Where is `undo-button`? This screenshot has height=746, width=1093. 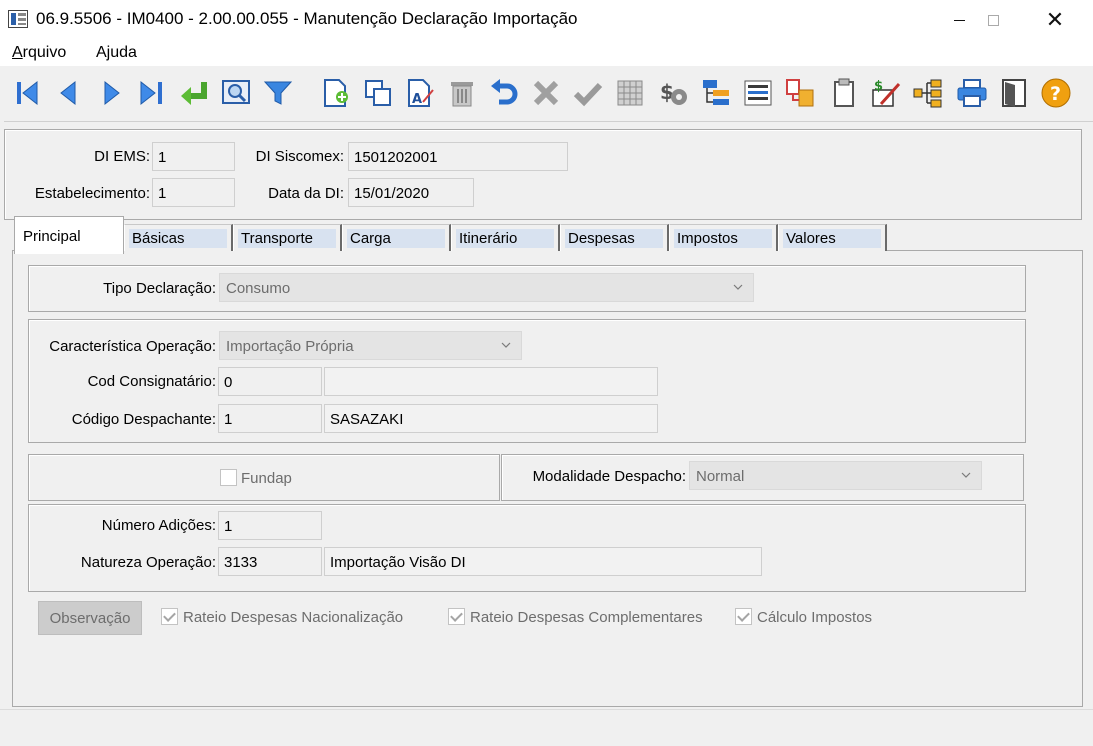 undo-button is located at coordinates (504, 93).